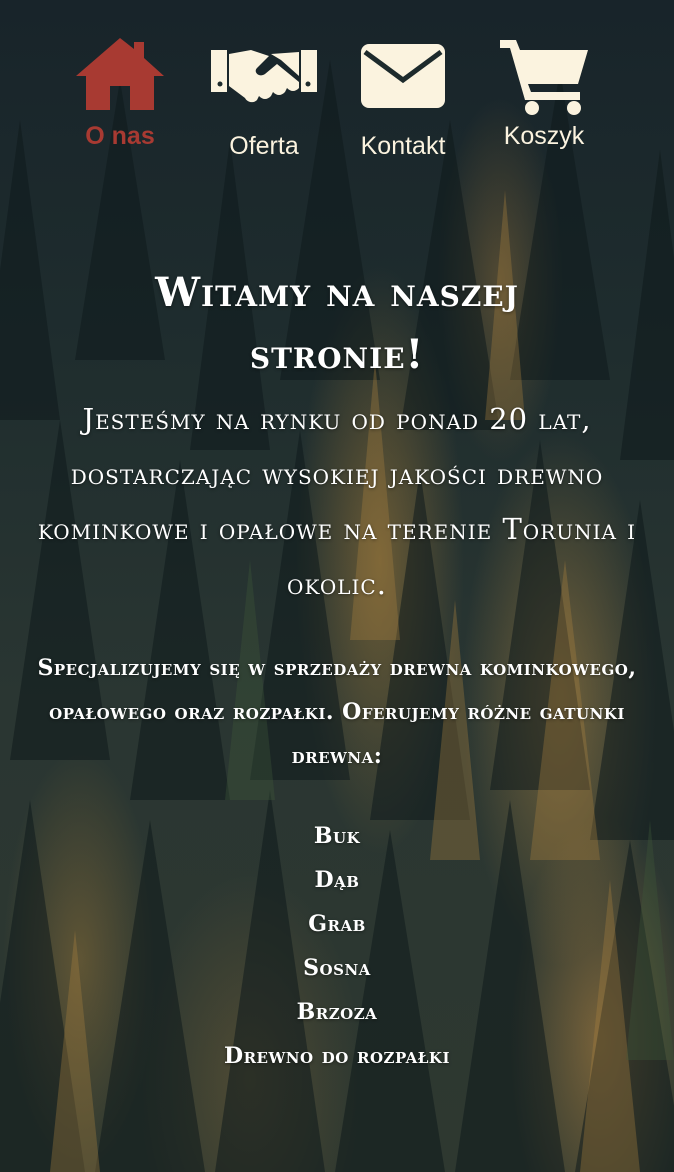 The height and width of the screenshot is (1172, 674). I want to click on nav-item-kontakt: Kontakt, so click(403, 97).